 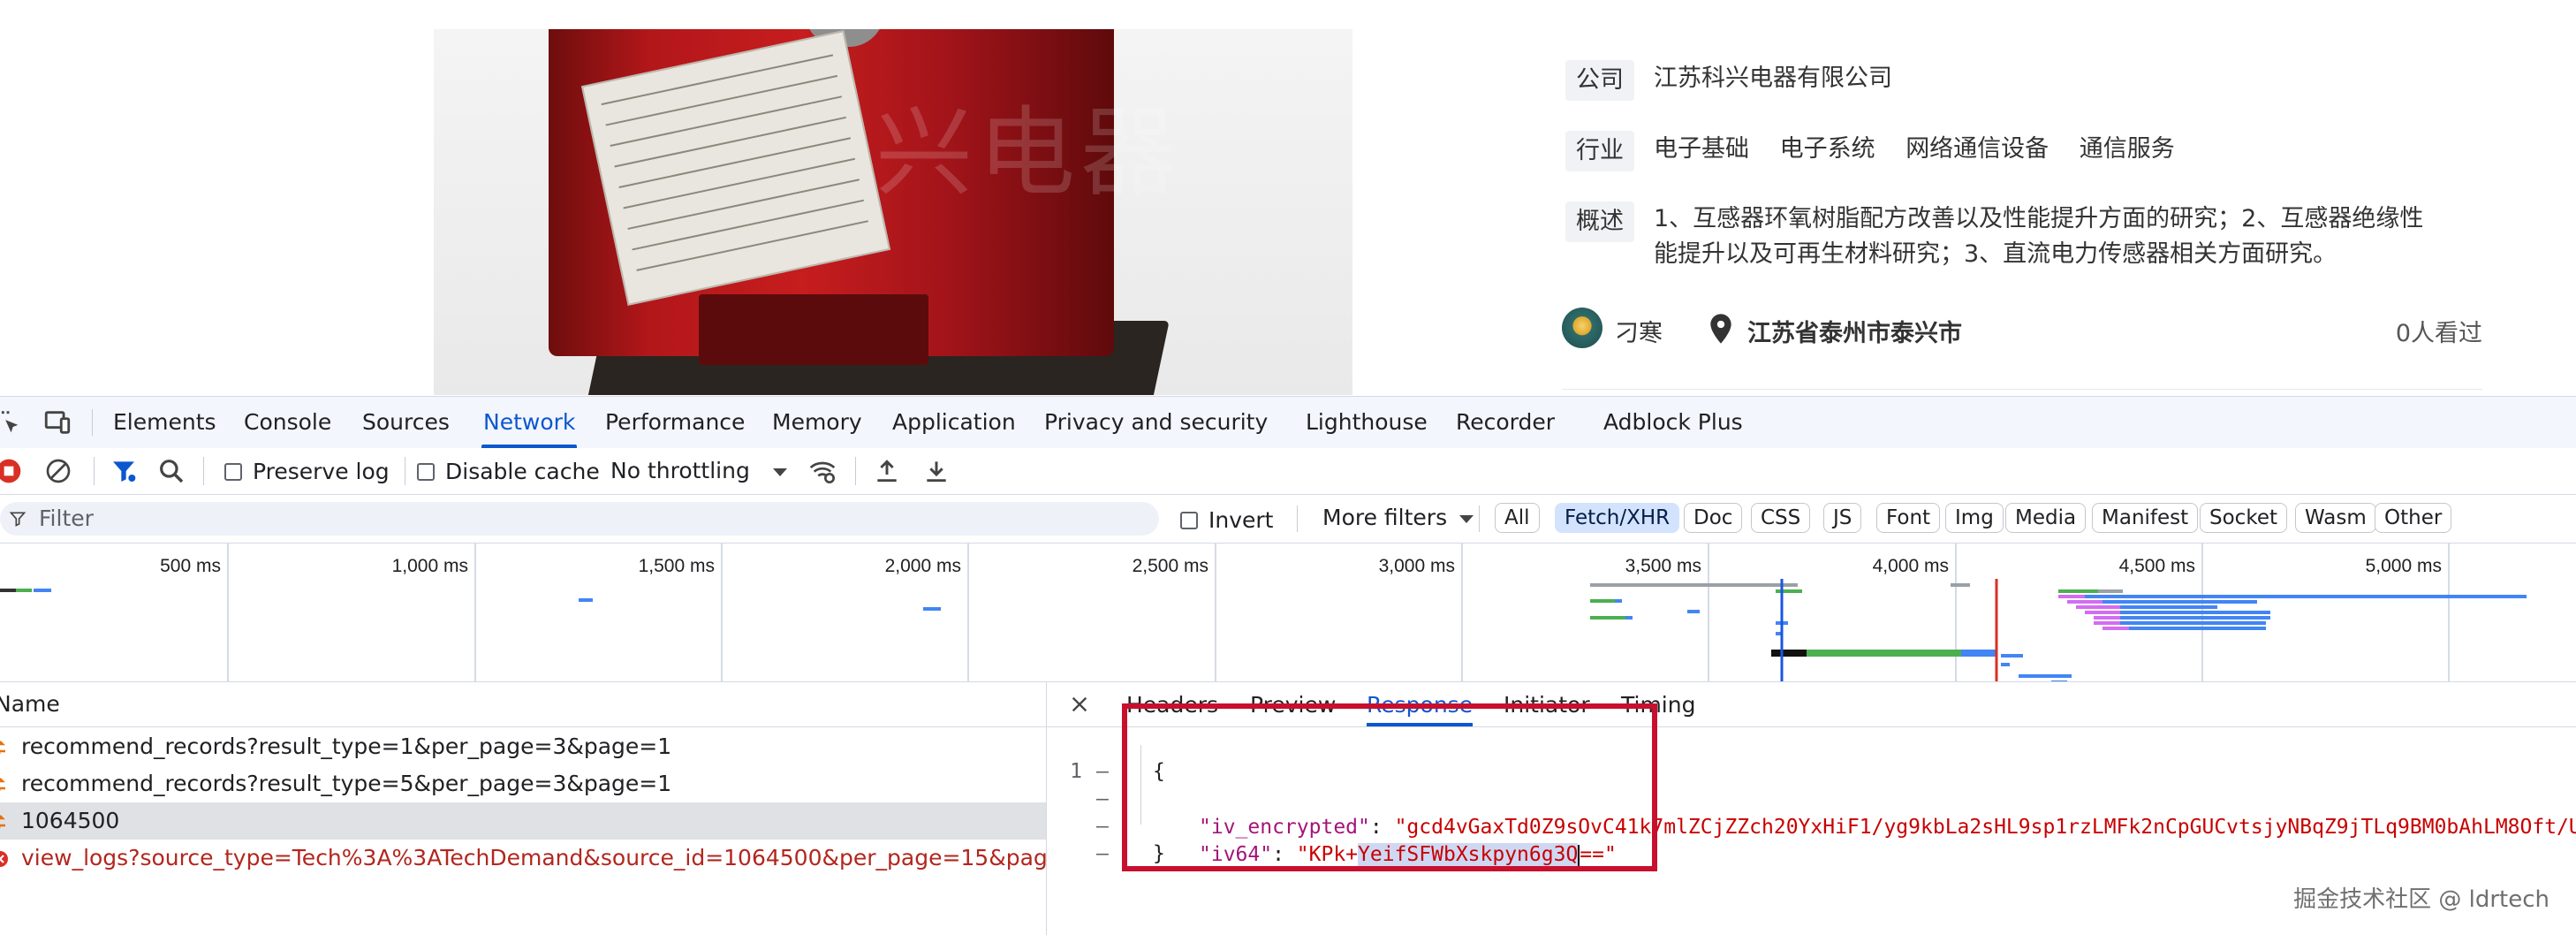 What do you see at coordinates (1600, 80) in the screenshot?
I see `company-label: 公司` at bounding box center [1600, 80].